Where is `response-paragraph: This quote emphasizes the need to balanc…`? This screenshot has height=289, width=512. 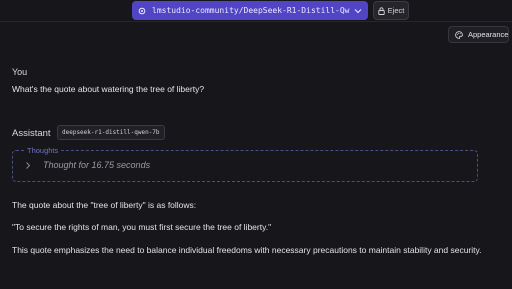
response-paragraph: This quote emphasizes the need to balanc… is located at coordinates (247, 250).